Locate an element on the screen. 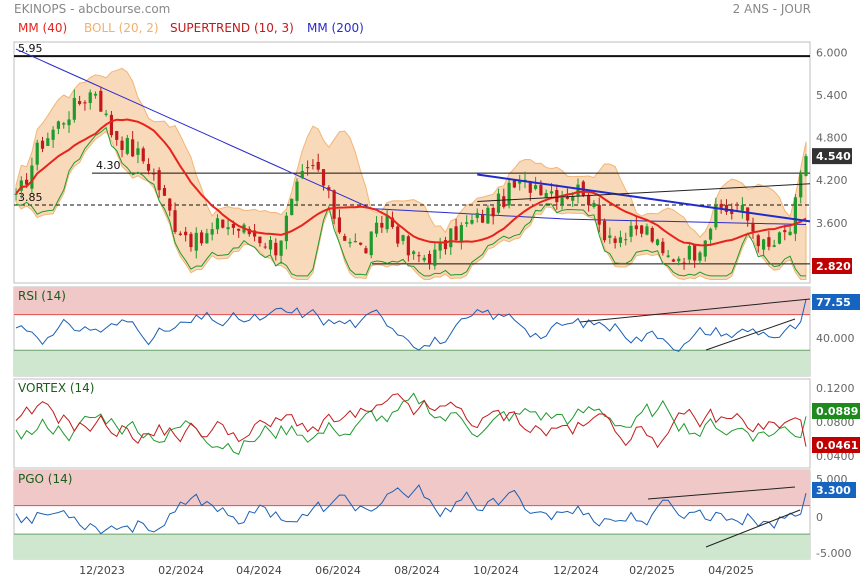 The height and width of the screenshot is (580, 860). x-tick-label: 08/2024 is located at coordinates (417, 570).